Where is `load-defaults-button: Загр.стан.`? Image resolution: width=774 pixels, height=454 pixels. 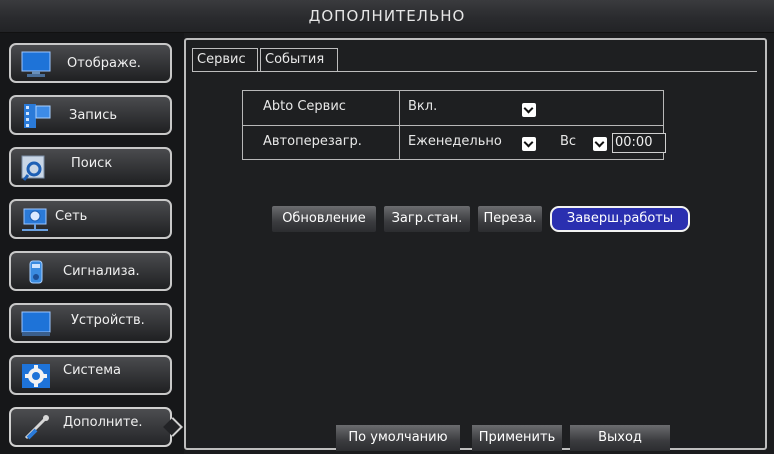
load-defaults-button: Загр.стан. is located at coordinates (427, 219).